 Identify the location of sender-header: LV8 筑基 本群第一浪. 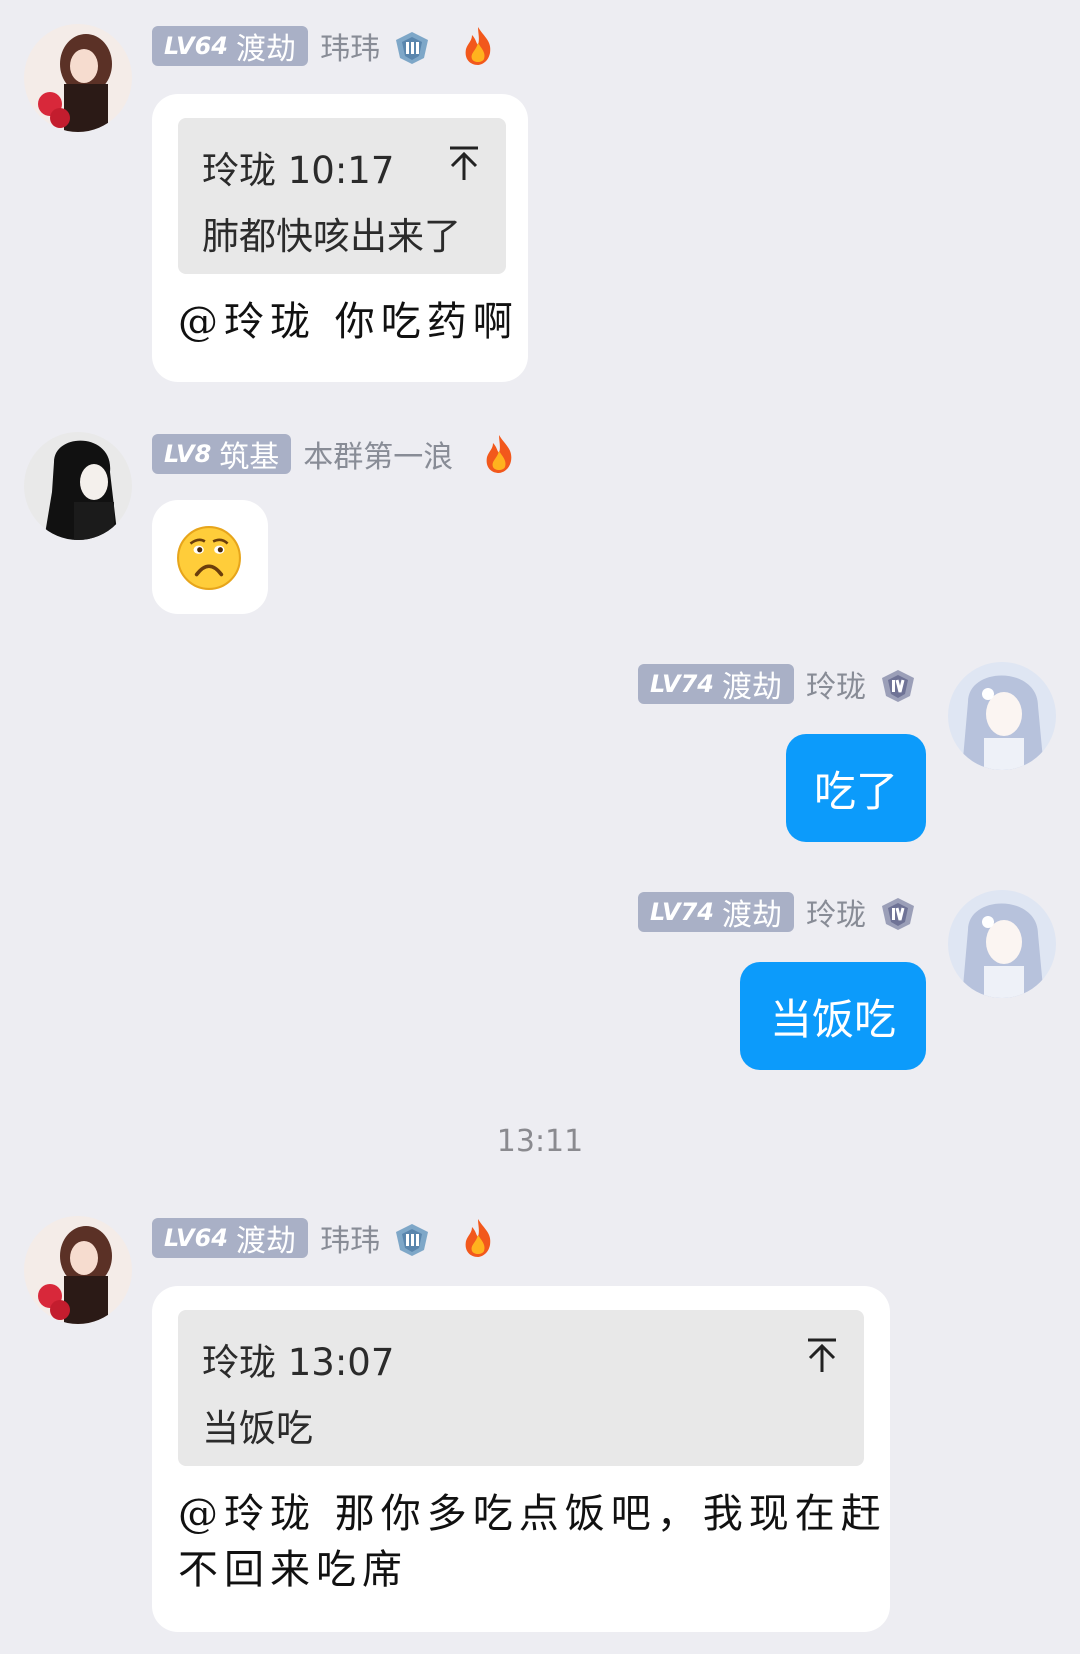
(334, 454).